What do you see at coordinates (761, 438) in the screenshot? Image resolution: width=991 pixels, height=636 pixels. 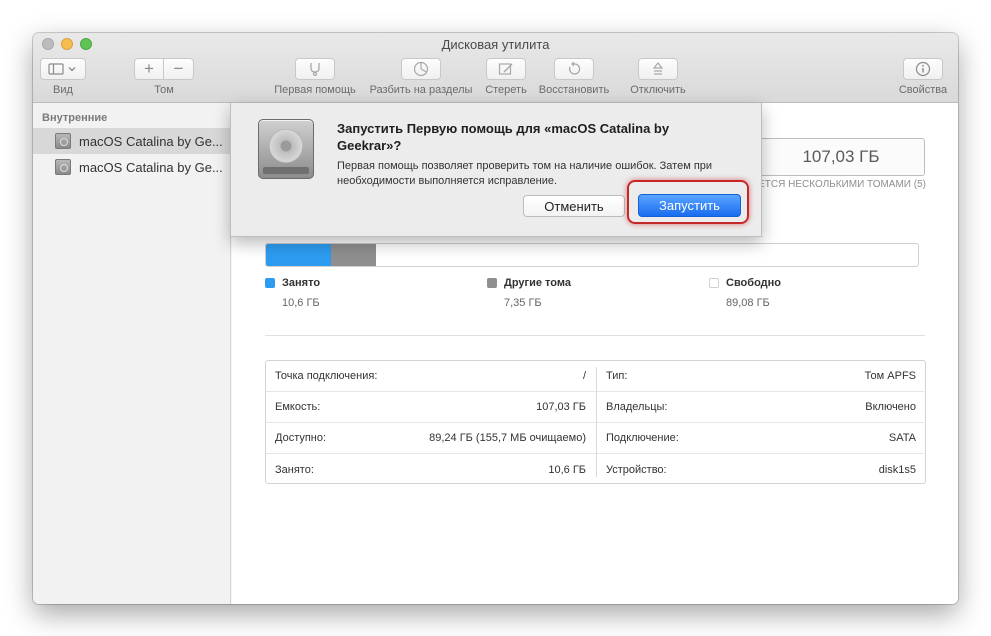 I see `info-row: Подключение: SATA` at bounding box center [761, 438].